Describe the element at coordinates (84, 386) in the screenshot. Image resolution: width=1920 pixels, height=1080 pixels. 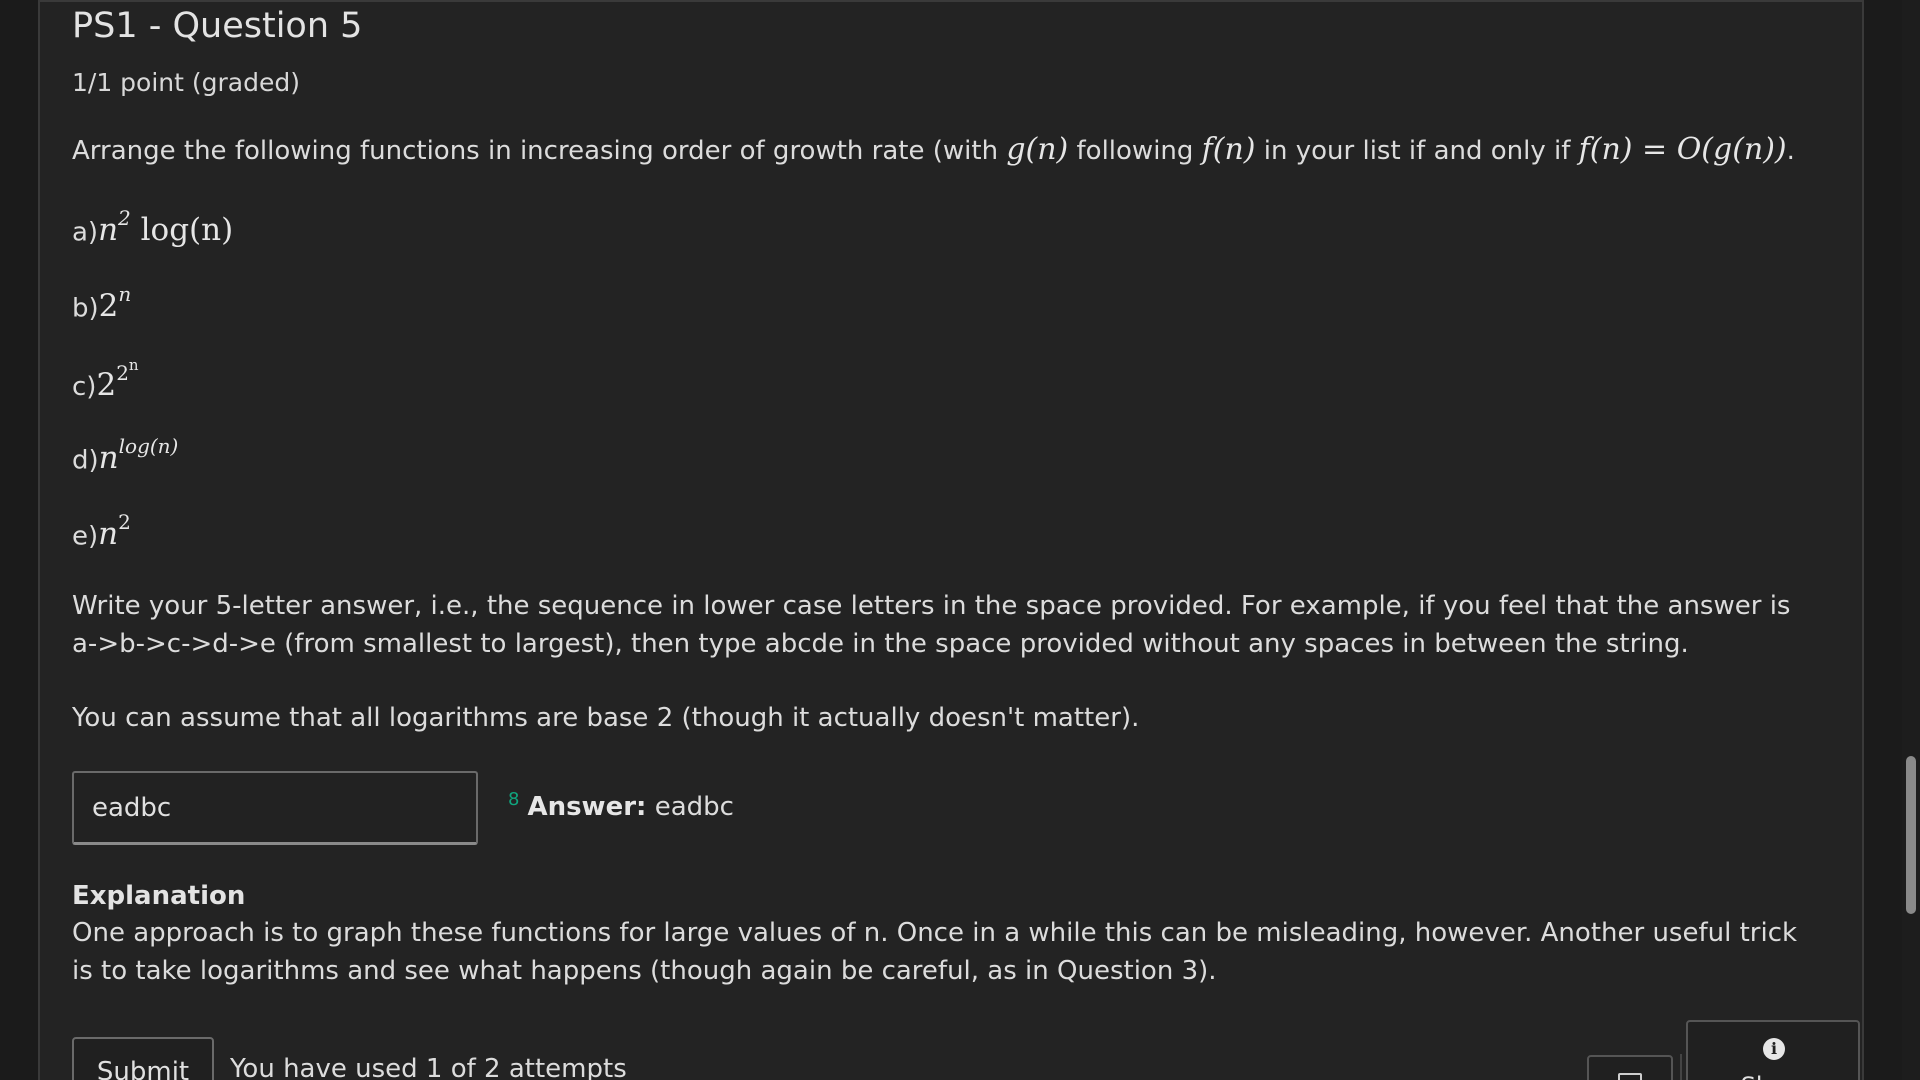
I see `option-label: c)` at that location.